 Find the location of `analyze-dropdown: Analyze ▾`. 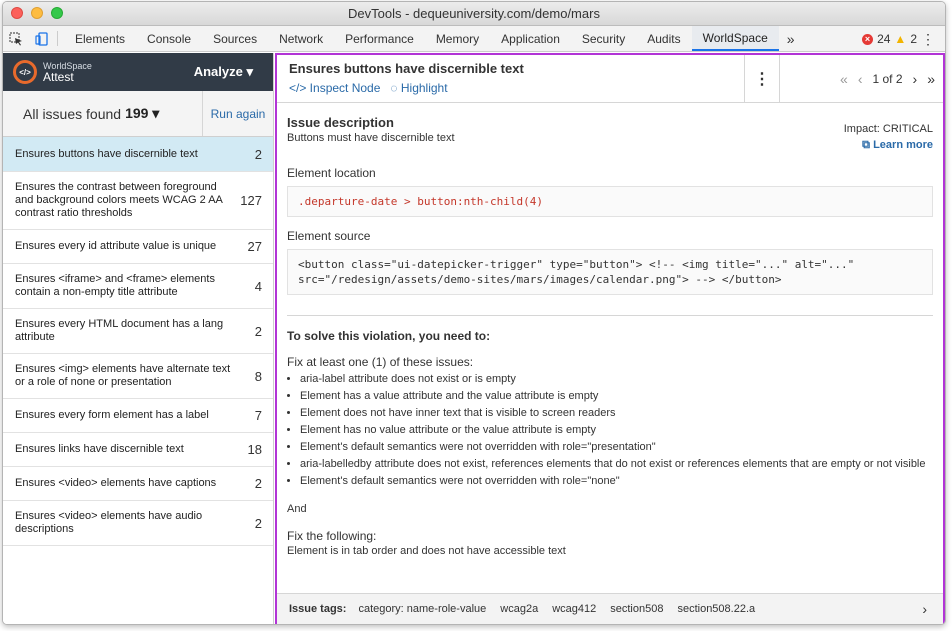

analyze-dropdown: Analyze ▾ is located at coordinates (223, 72).